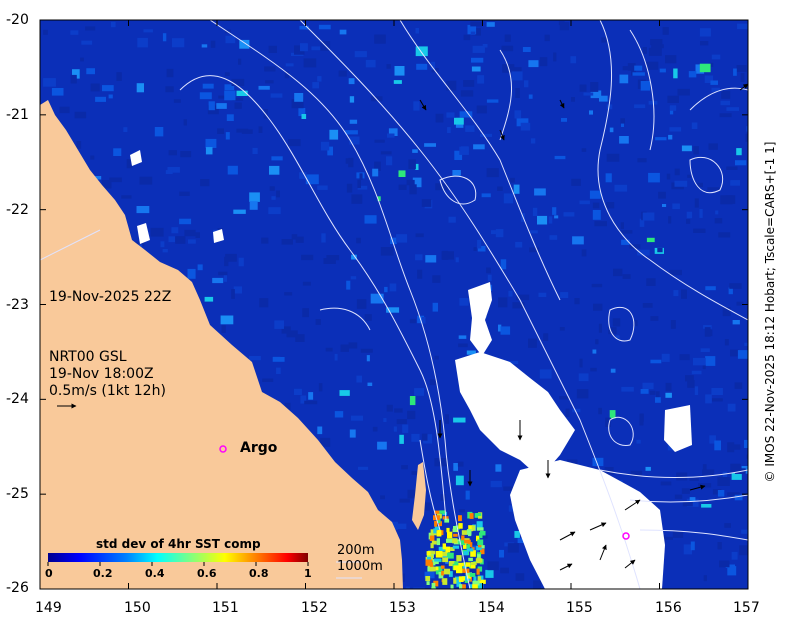 The image size is (789, 624). Describe the element at coordinates (137, 608) in the screenshot. I see `lon-label: 150` at that location.